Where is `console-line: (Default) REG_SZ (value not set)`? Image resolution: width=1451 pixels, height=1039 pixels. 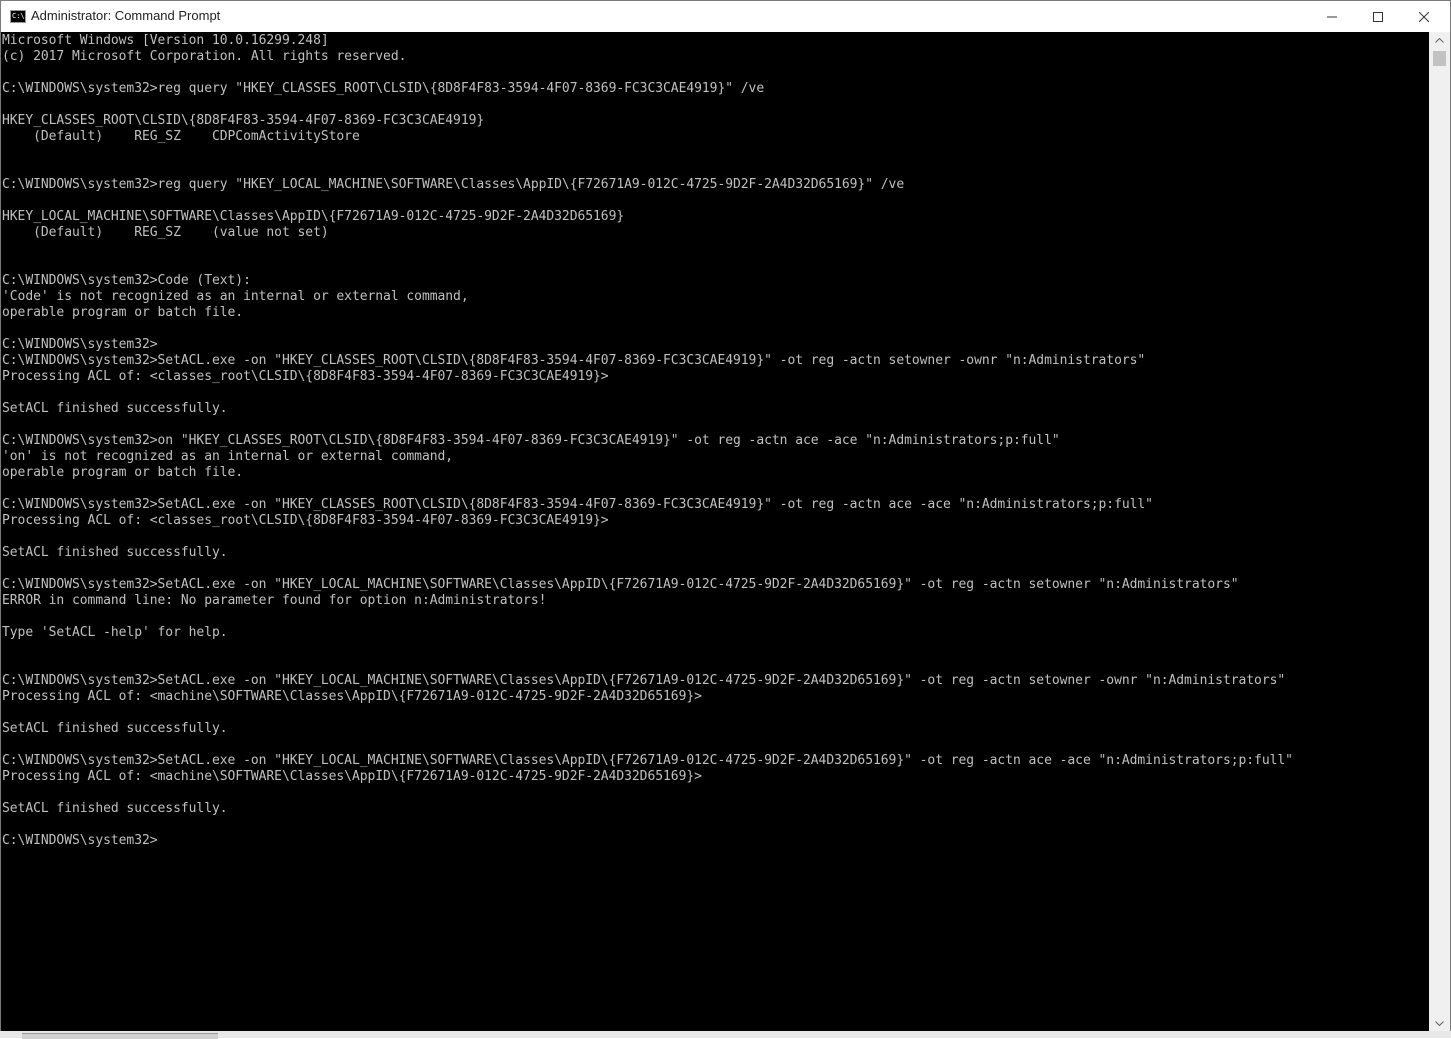 console-line: (Default) REG_SZ (value not set) is located at coordinates (165, 232).